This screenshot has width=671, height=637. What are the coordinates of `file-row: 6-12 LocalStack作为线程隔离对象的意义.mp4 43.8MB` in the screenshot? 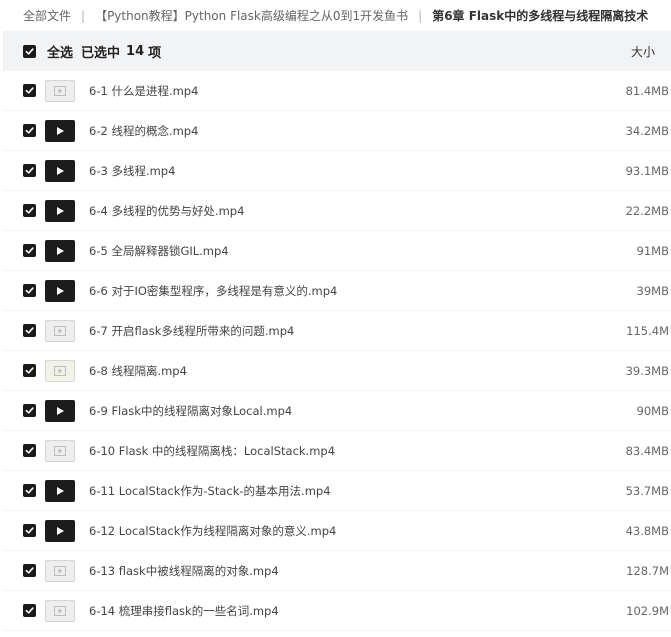 It's located at (337, 531).